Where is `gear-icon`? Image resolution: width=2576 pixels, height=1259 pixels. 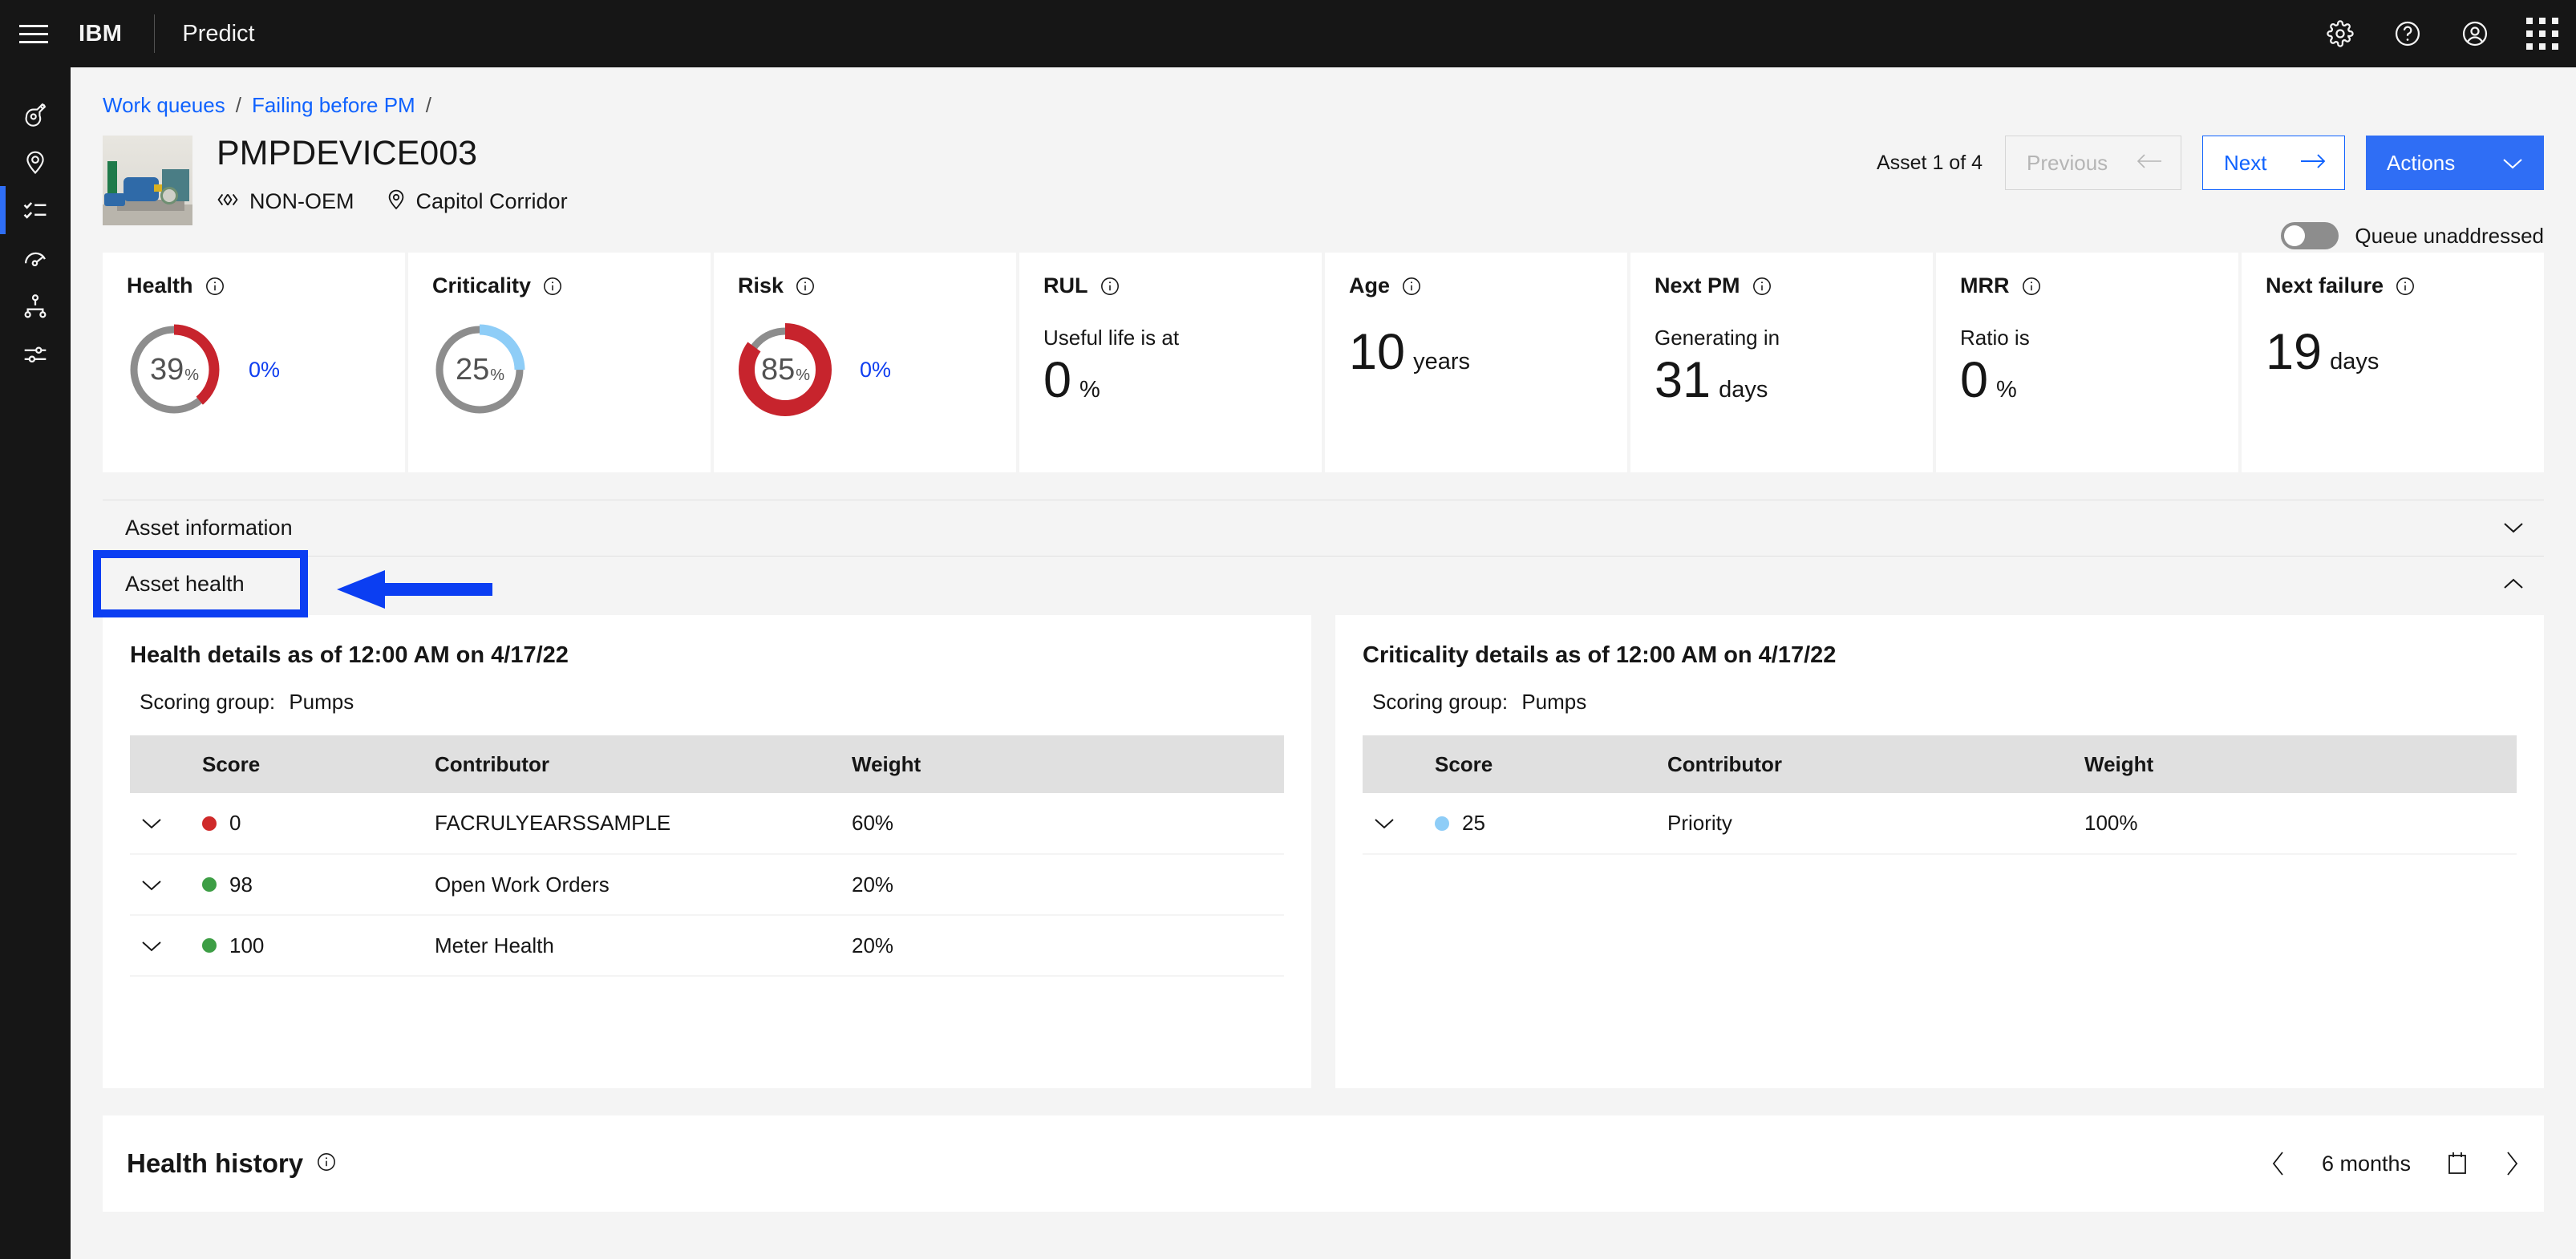
gear-icon is located at coordinates (2340, 33).